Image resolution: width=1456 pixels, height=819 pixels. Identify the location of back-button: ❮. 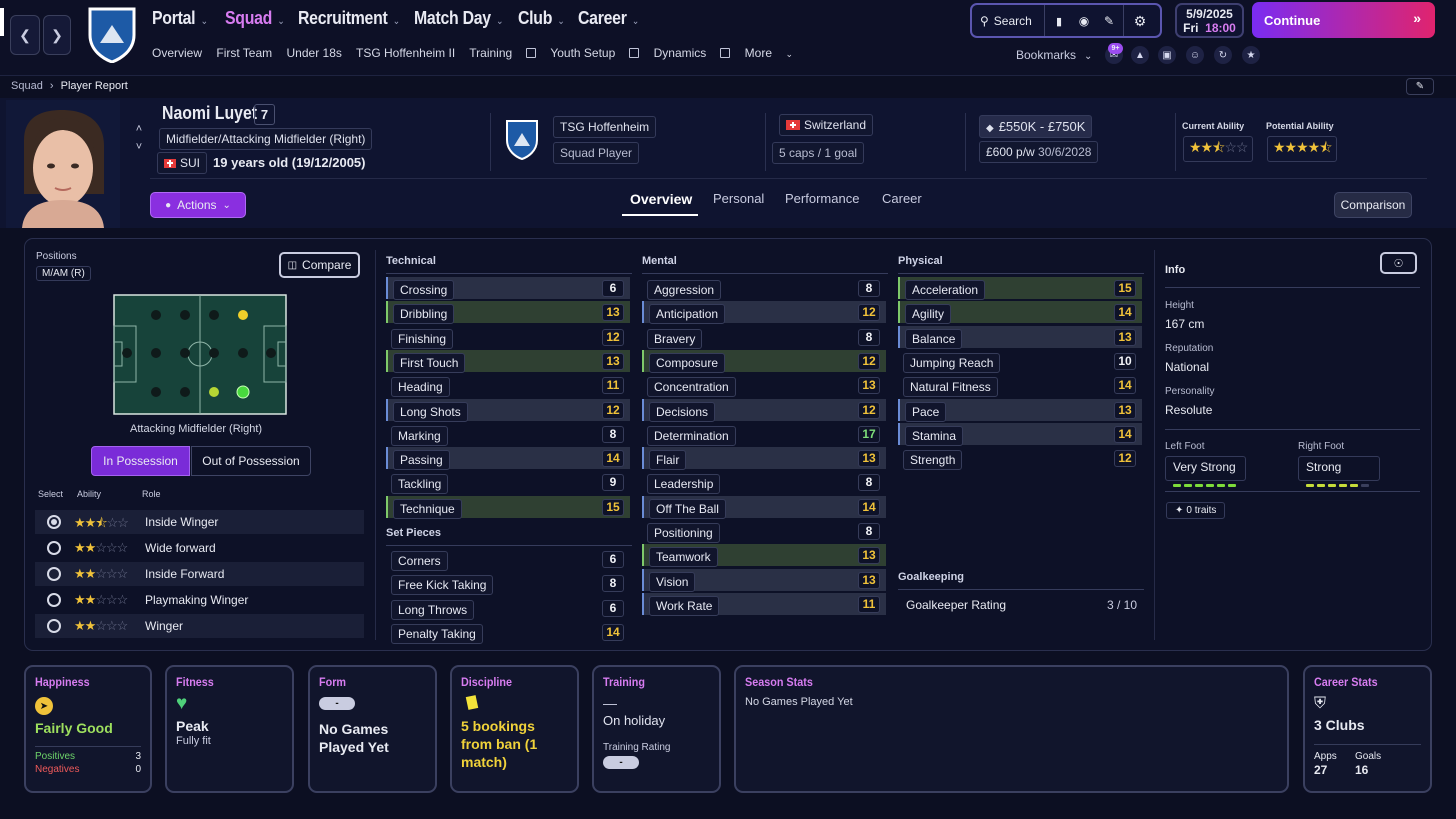
(25, 35).